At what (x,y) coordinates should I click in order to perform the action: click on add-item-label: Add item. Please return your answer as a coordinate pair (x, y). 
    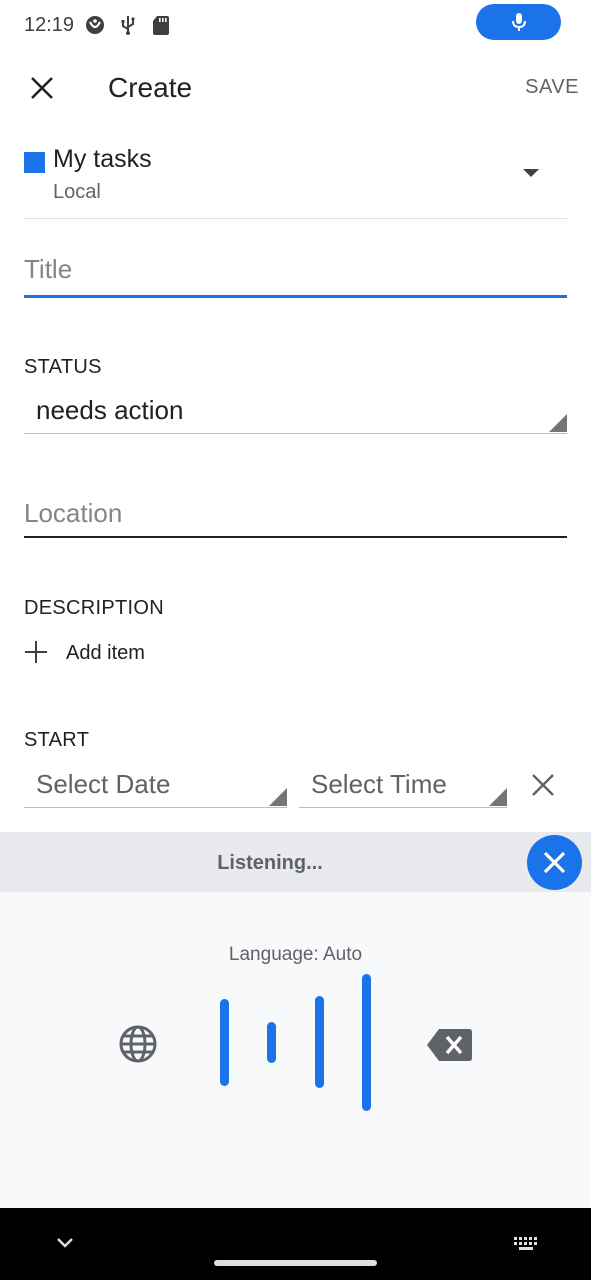
    Looking at the image, I should click on (105, 653).